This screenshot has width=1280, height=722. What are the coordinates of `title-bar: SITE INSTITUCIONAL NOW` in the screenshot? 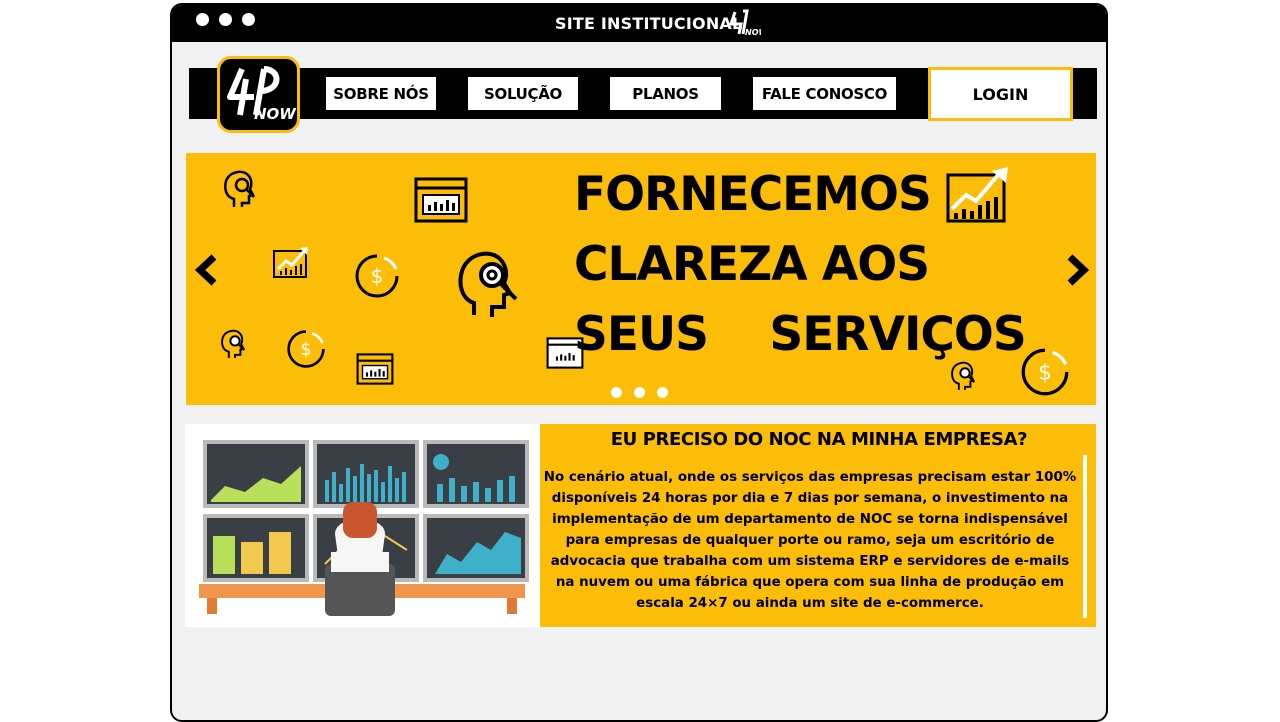 It's located at (639, 23).